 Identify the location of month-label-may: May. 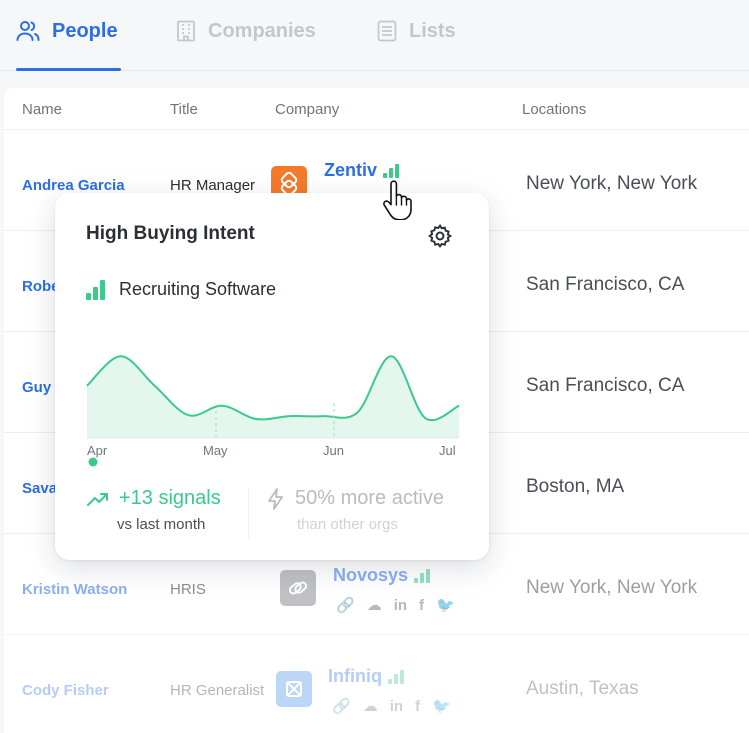
(215, 450).